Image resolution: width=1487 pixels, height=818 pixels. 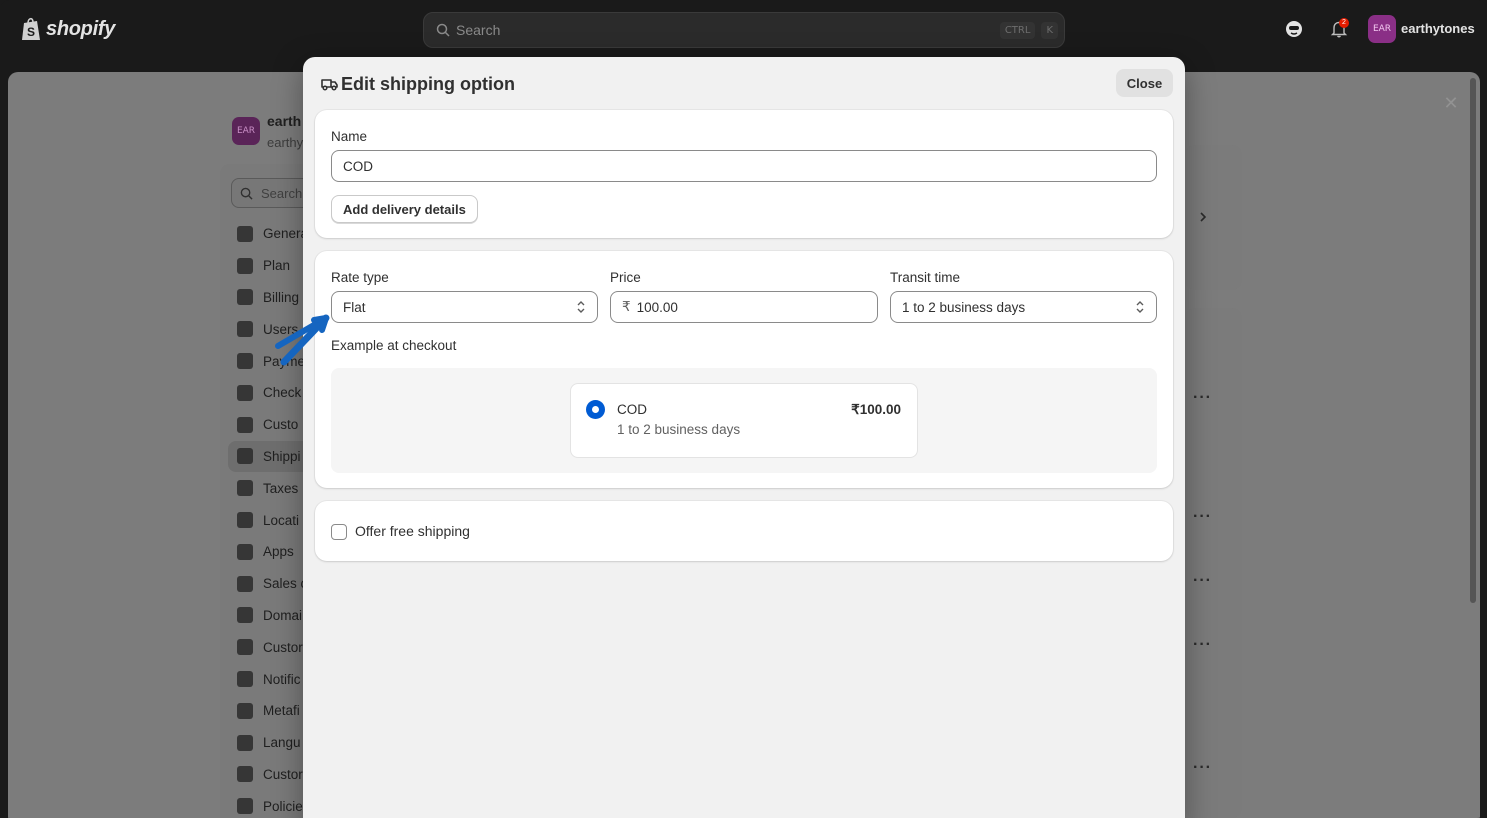 What do you see at coordinates (464, 307) in the screenshot?
I see `rate-type-select: Flat` at bounding box center [464, 307].